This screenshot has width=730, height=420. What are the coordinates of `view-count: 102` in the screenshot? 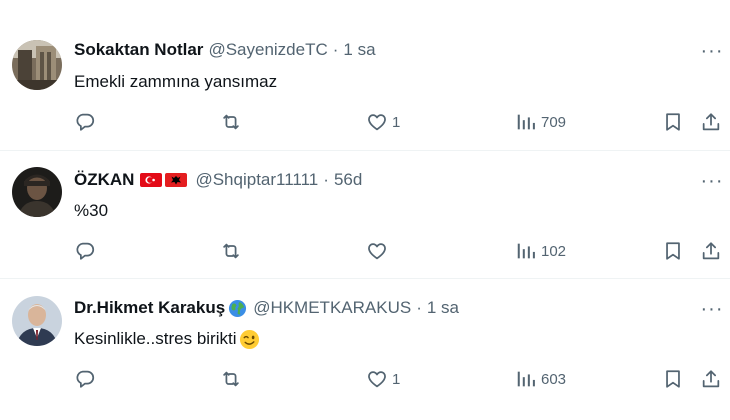 It's located at (554, 251).